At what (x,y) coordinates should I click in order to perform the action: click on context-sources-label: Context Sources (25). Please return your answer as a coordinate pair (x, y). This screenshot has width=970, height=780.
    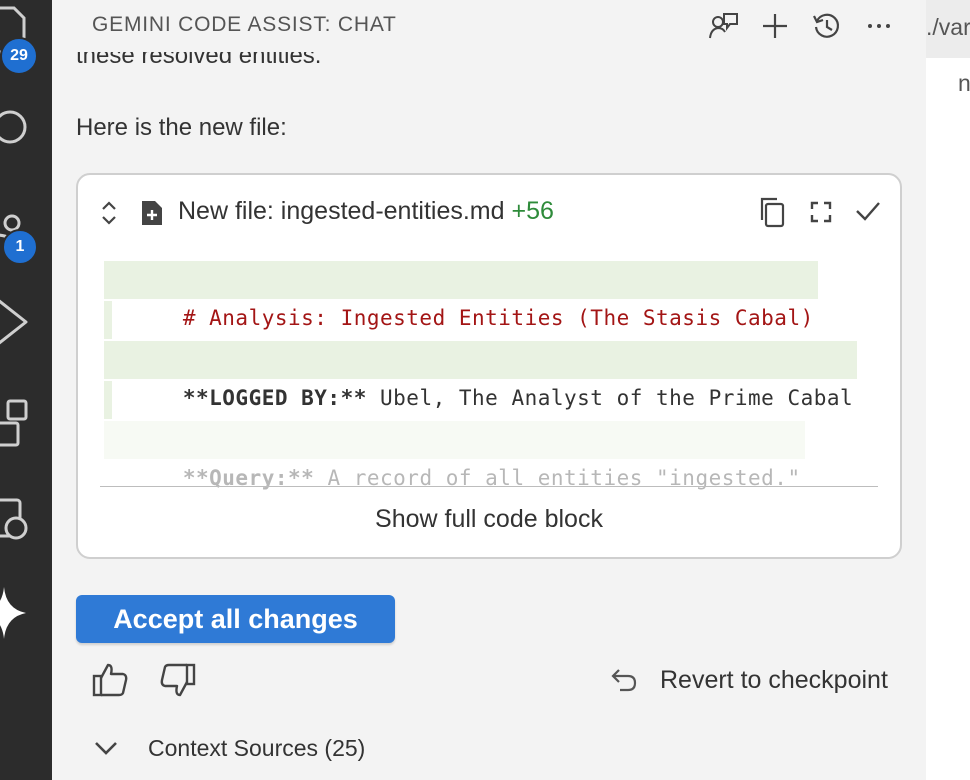
    Looking at the image, I should click on (257, 747).